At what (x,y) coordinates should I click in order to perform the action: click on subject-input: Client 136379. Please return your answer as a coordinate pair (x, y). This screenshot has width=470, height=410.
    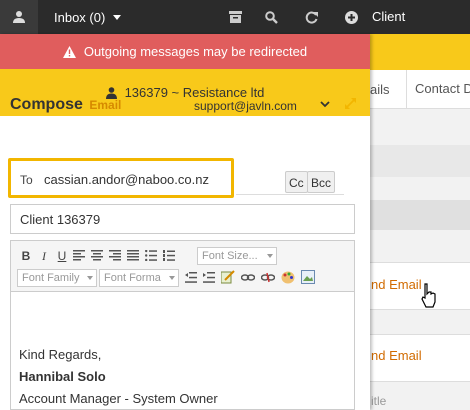
    Looking at the image, I should click on (182, 219).